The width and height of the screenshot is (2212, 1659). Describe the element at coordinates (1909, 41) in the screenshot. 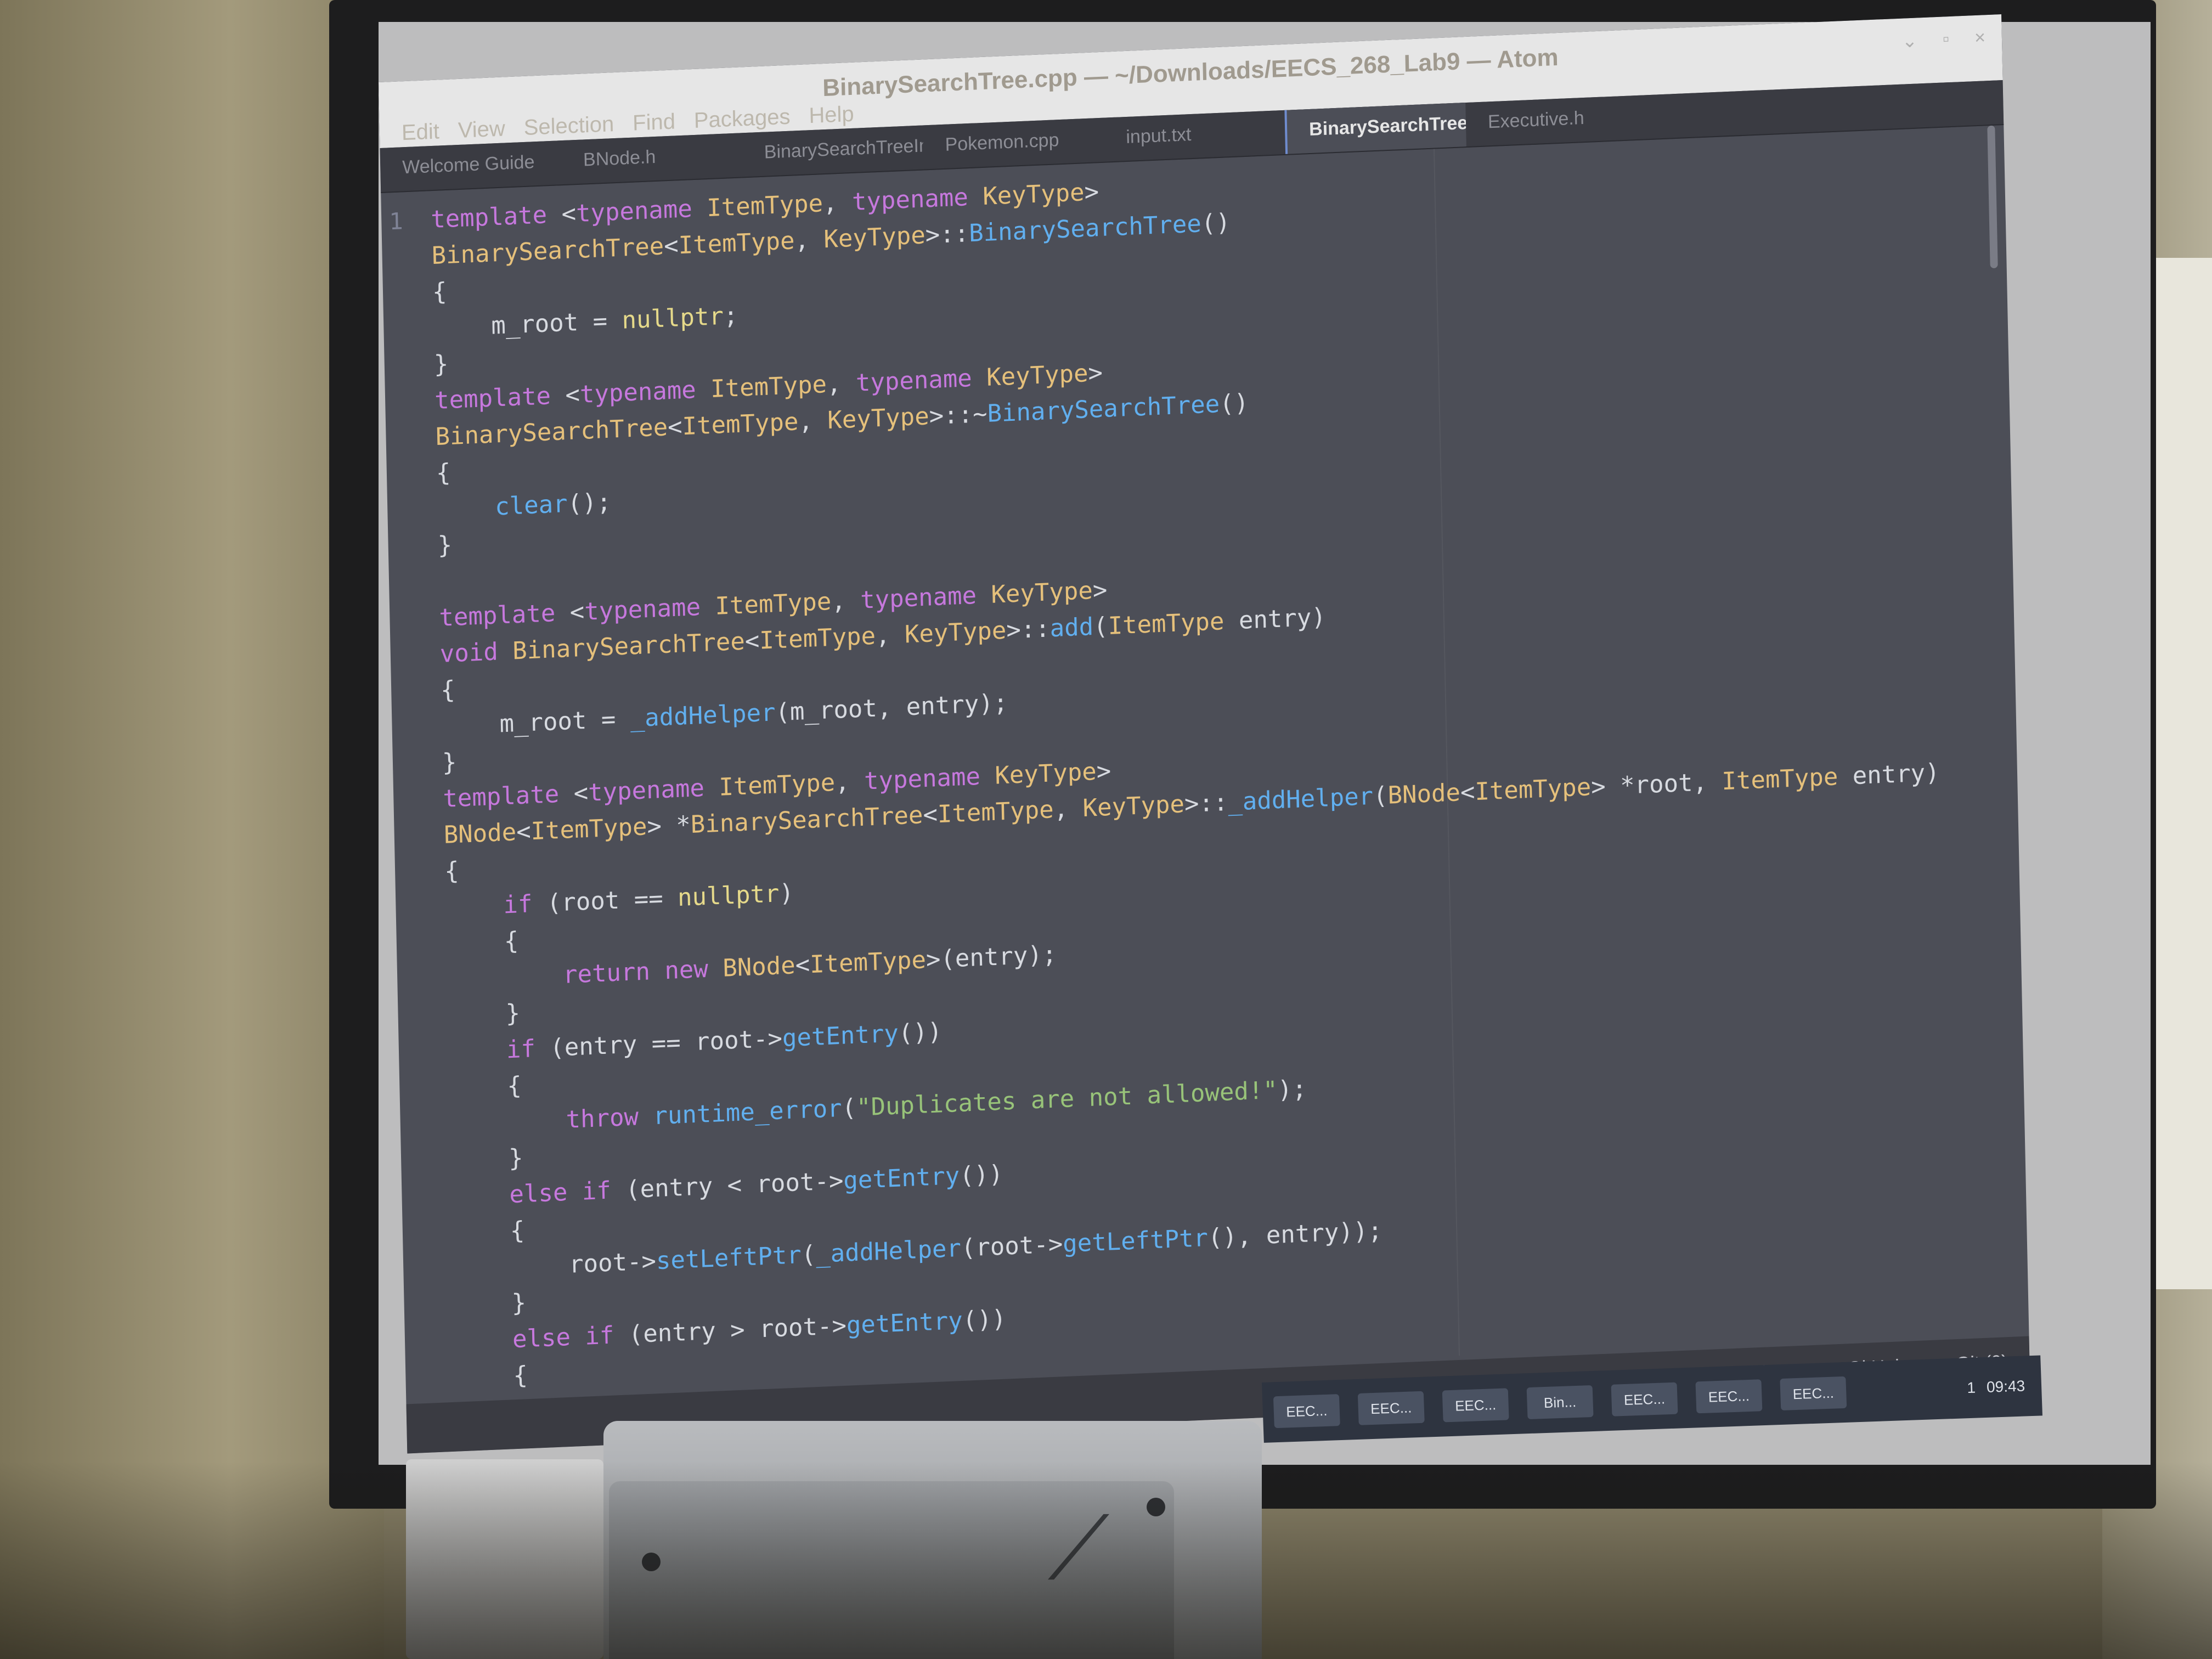

I see `minimize-icon: ⌄` at that location.